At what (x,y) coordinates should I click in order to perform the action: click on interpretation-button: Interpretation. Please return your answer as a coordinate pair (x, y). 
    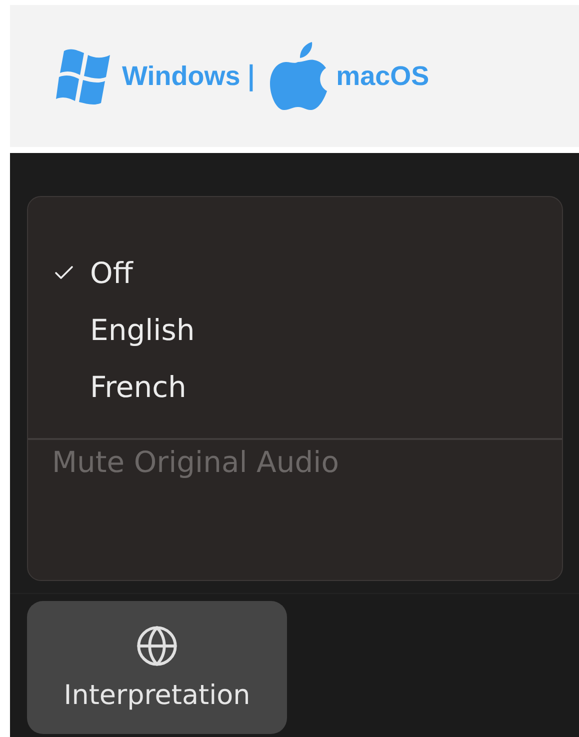
    Looking at the image, I should click on (157, 667).